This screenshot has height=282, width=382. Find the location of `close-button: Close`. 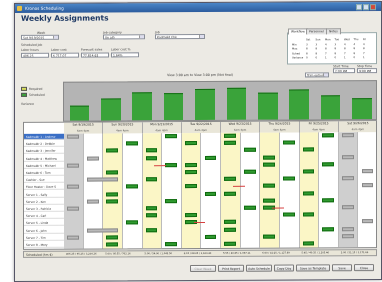

close-button: Close is located at coordinates (364, 268).